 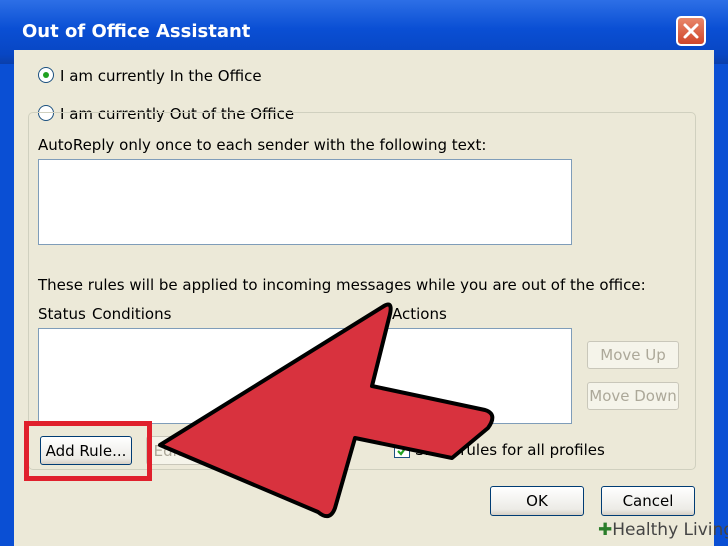 I want to click on wikihow-logo: ✚, so click(x=605, y=530).